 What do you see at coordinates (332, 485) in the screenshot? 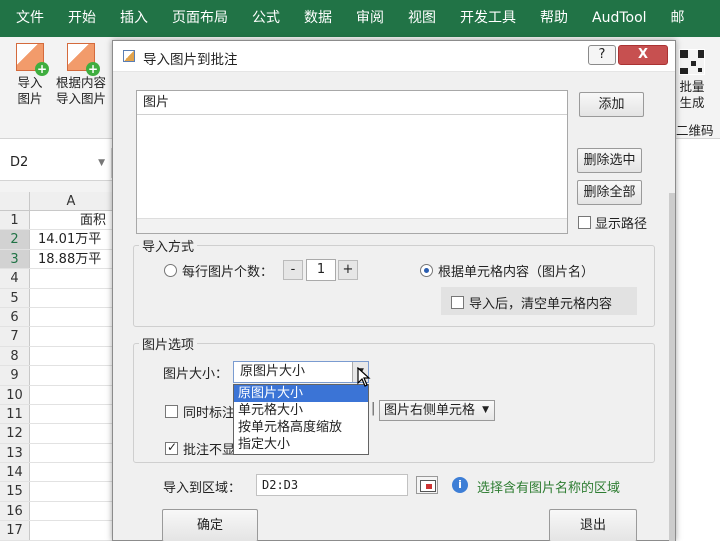
I see `range-input: D2:D3` at bounding box center [332, 485].